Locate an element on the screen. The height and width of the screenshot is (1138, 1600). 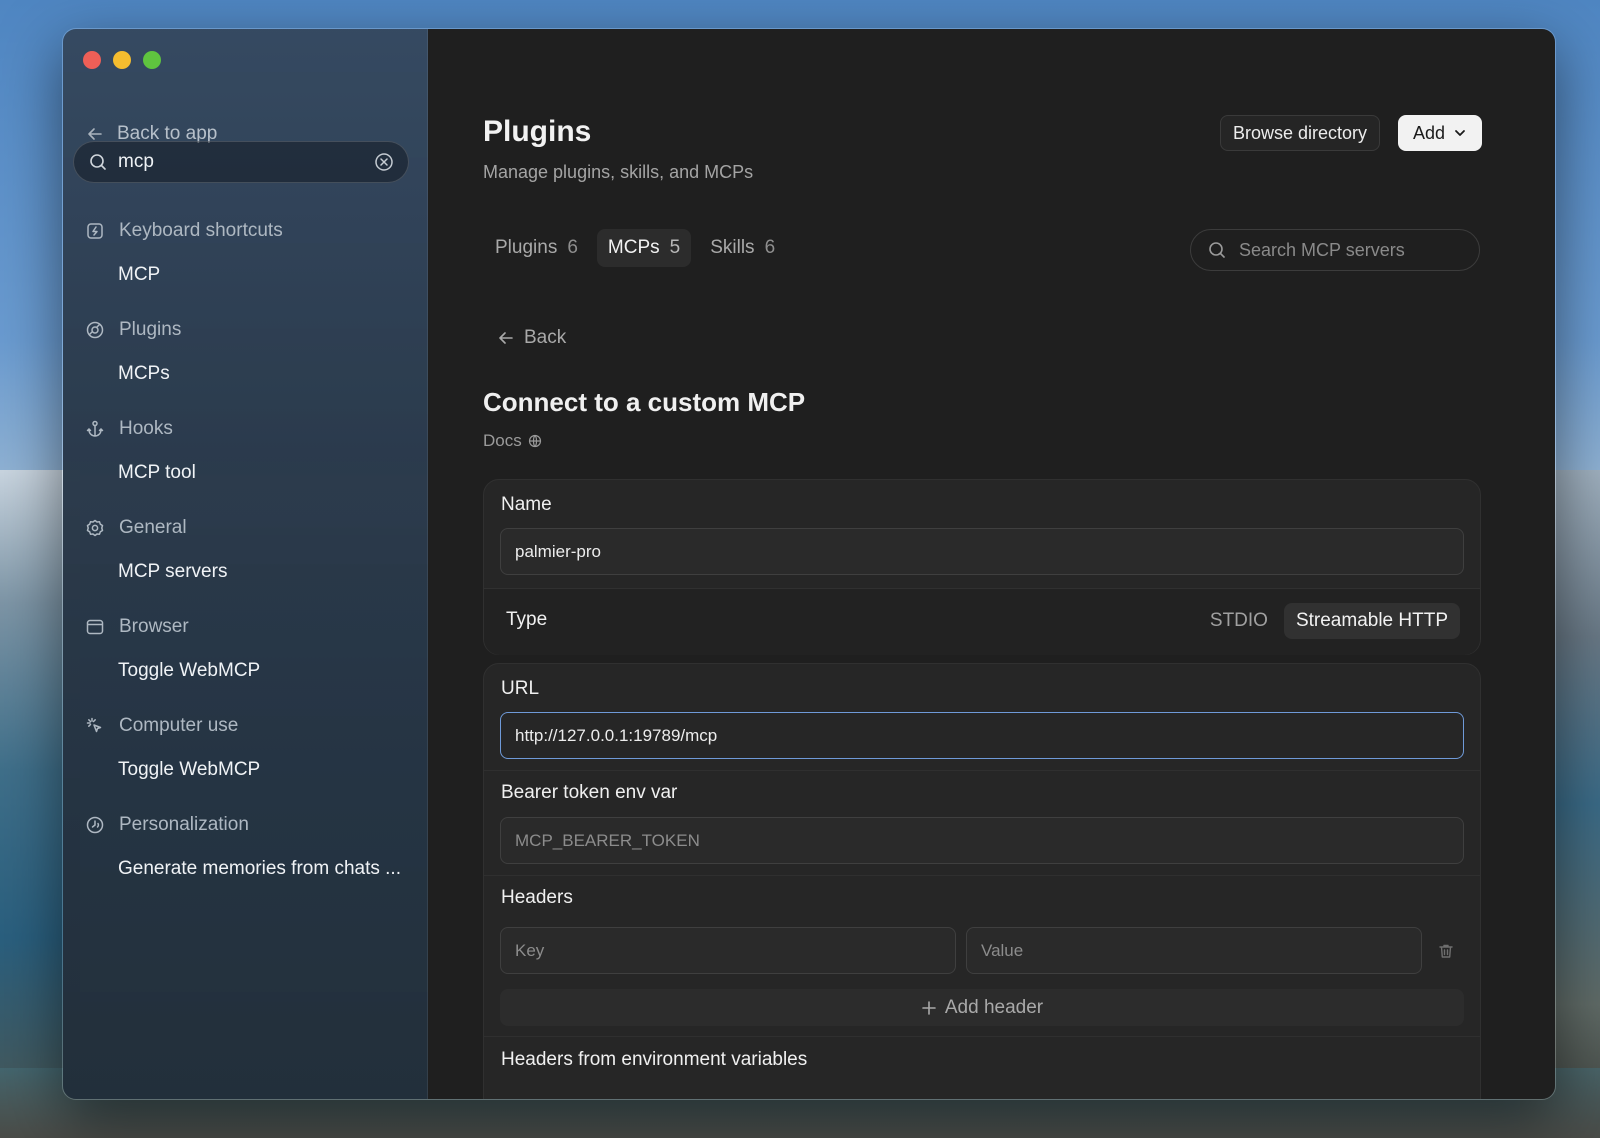
tab-label: MCPs is located at coordinates (633, 247).